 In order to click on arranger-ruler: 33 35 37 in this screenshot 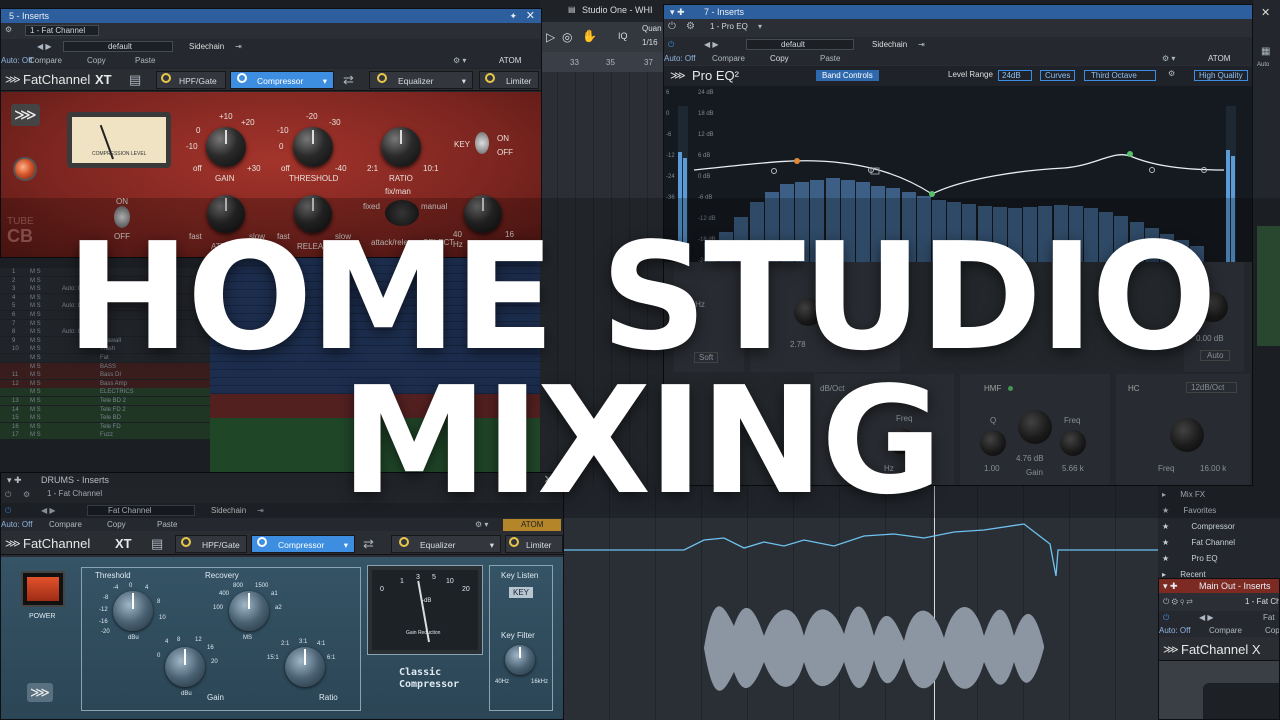, I will do `click(605, 62)`.